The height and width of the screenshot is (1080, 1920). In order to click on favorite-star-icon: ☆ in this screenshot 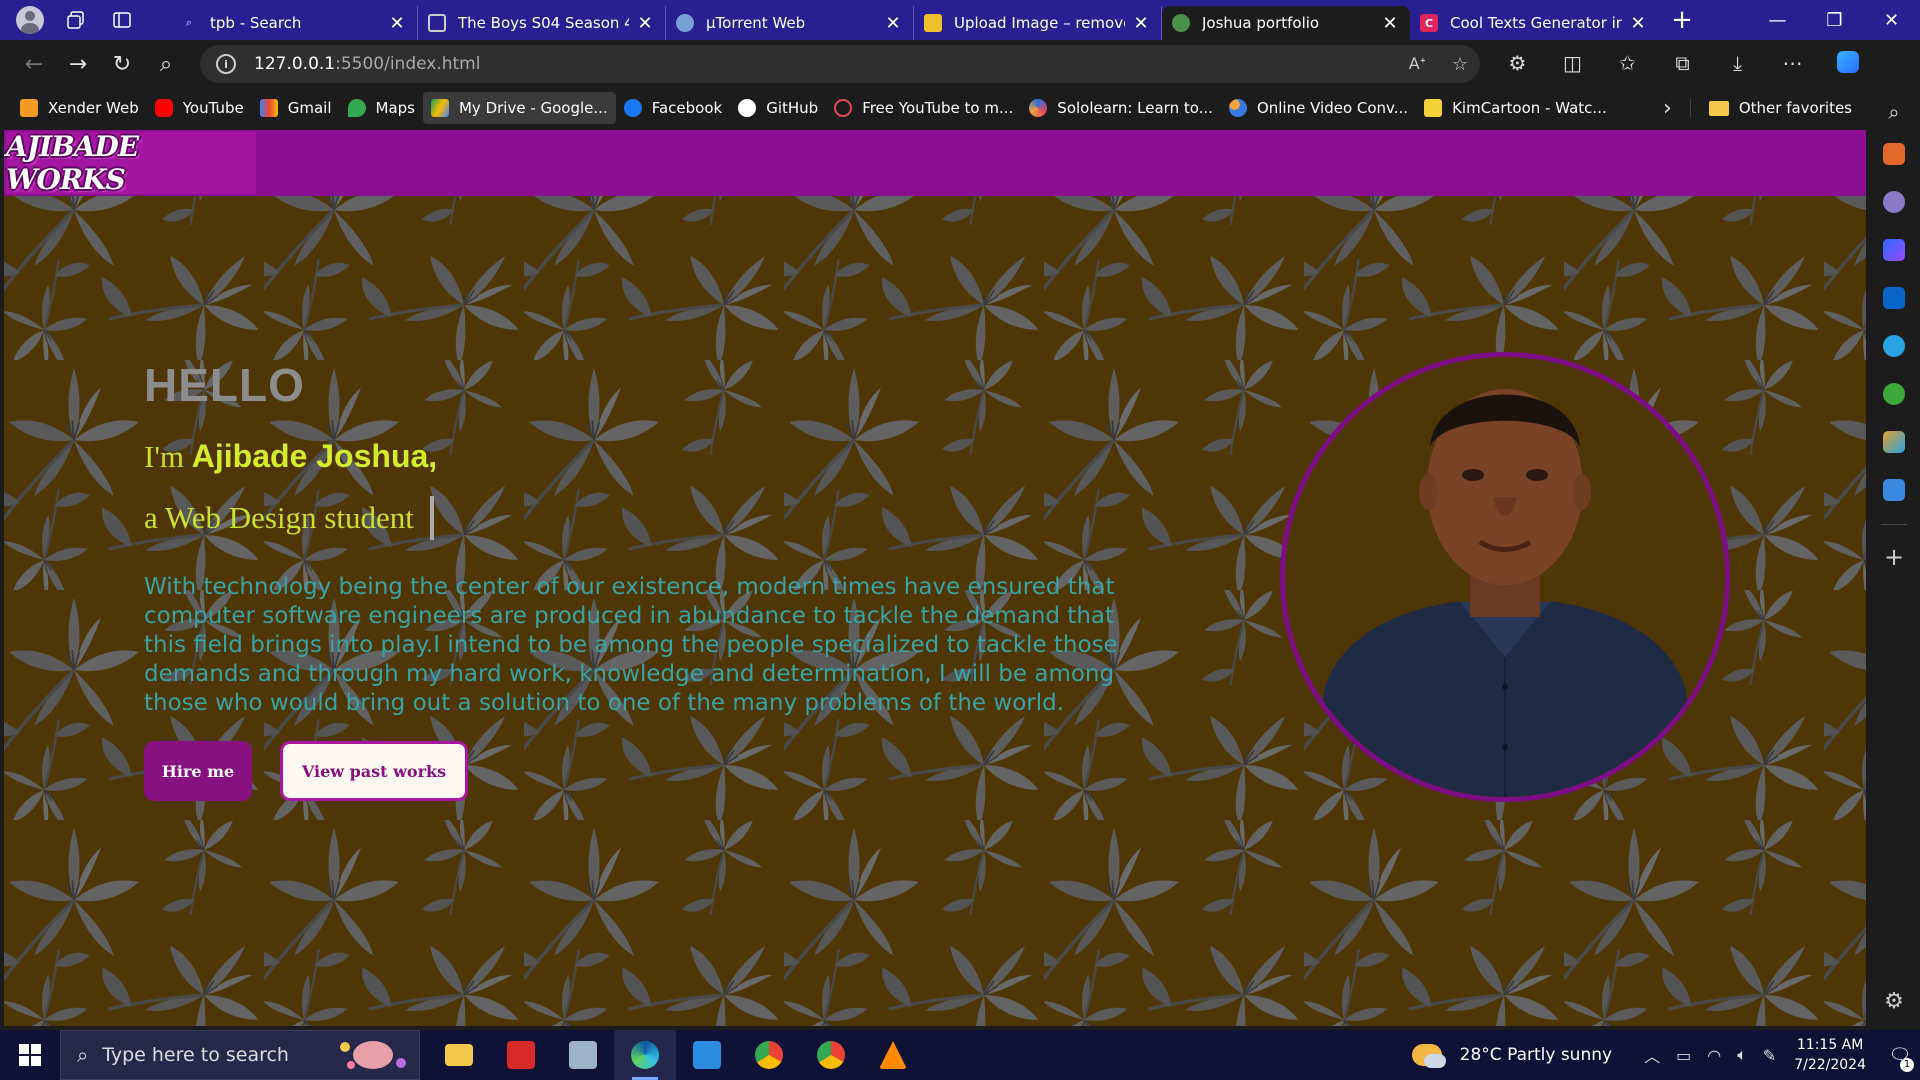, I will do `click(1460, 64)`.